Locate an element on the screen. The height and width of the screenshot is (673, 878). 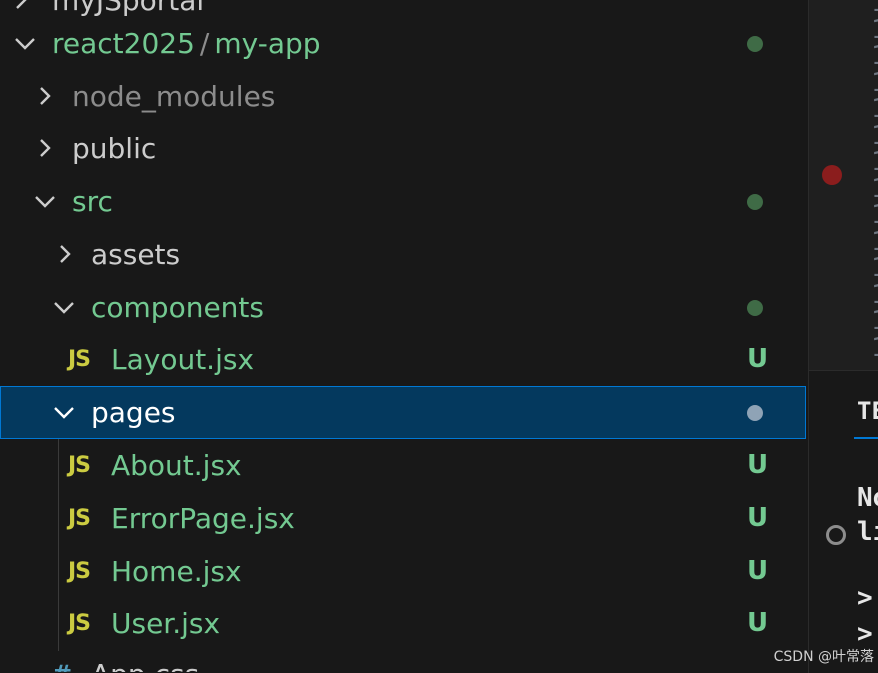
tree-item-label: ErrorPage.jsx is located at coordinates (203, 518).